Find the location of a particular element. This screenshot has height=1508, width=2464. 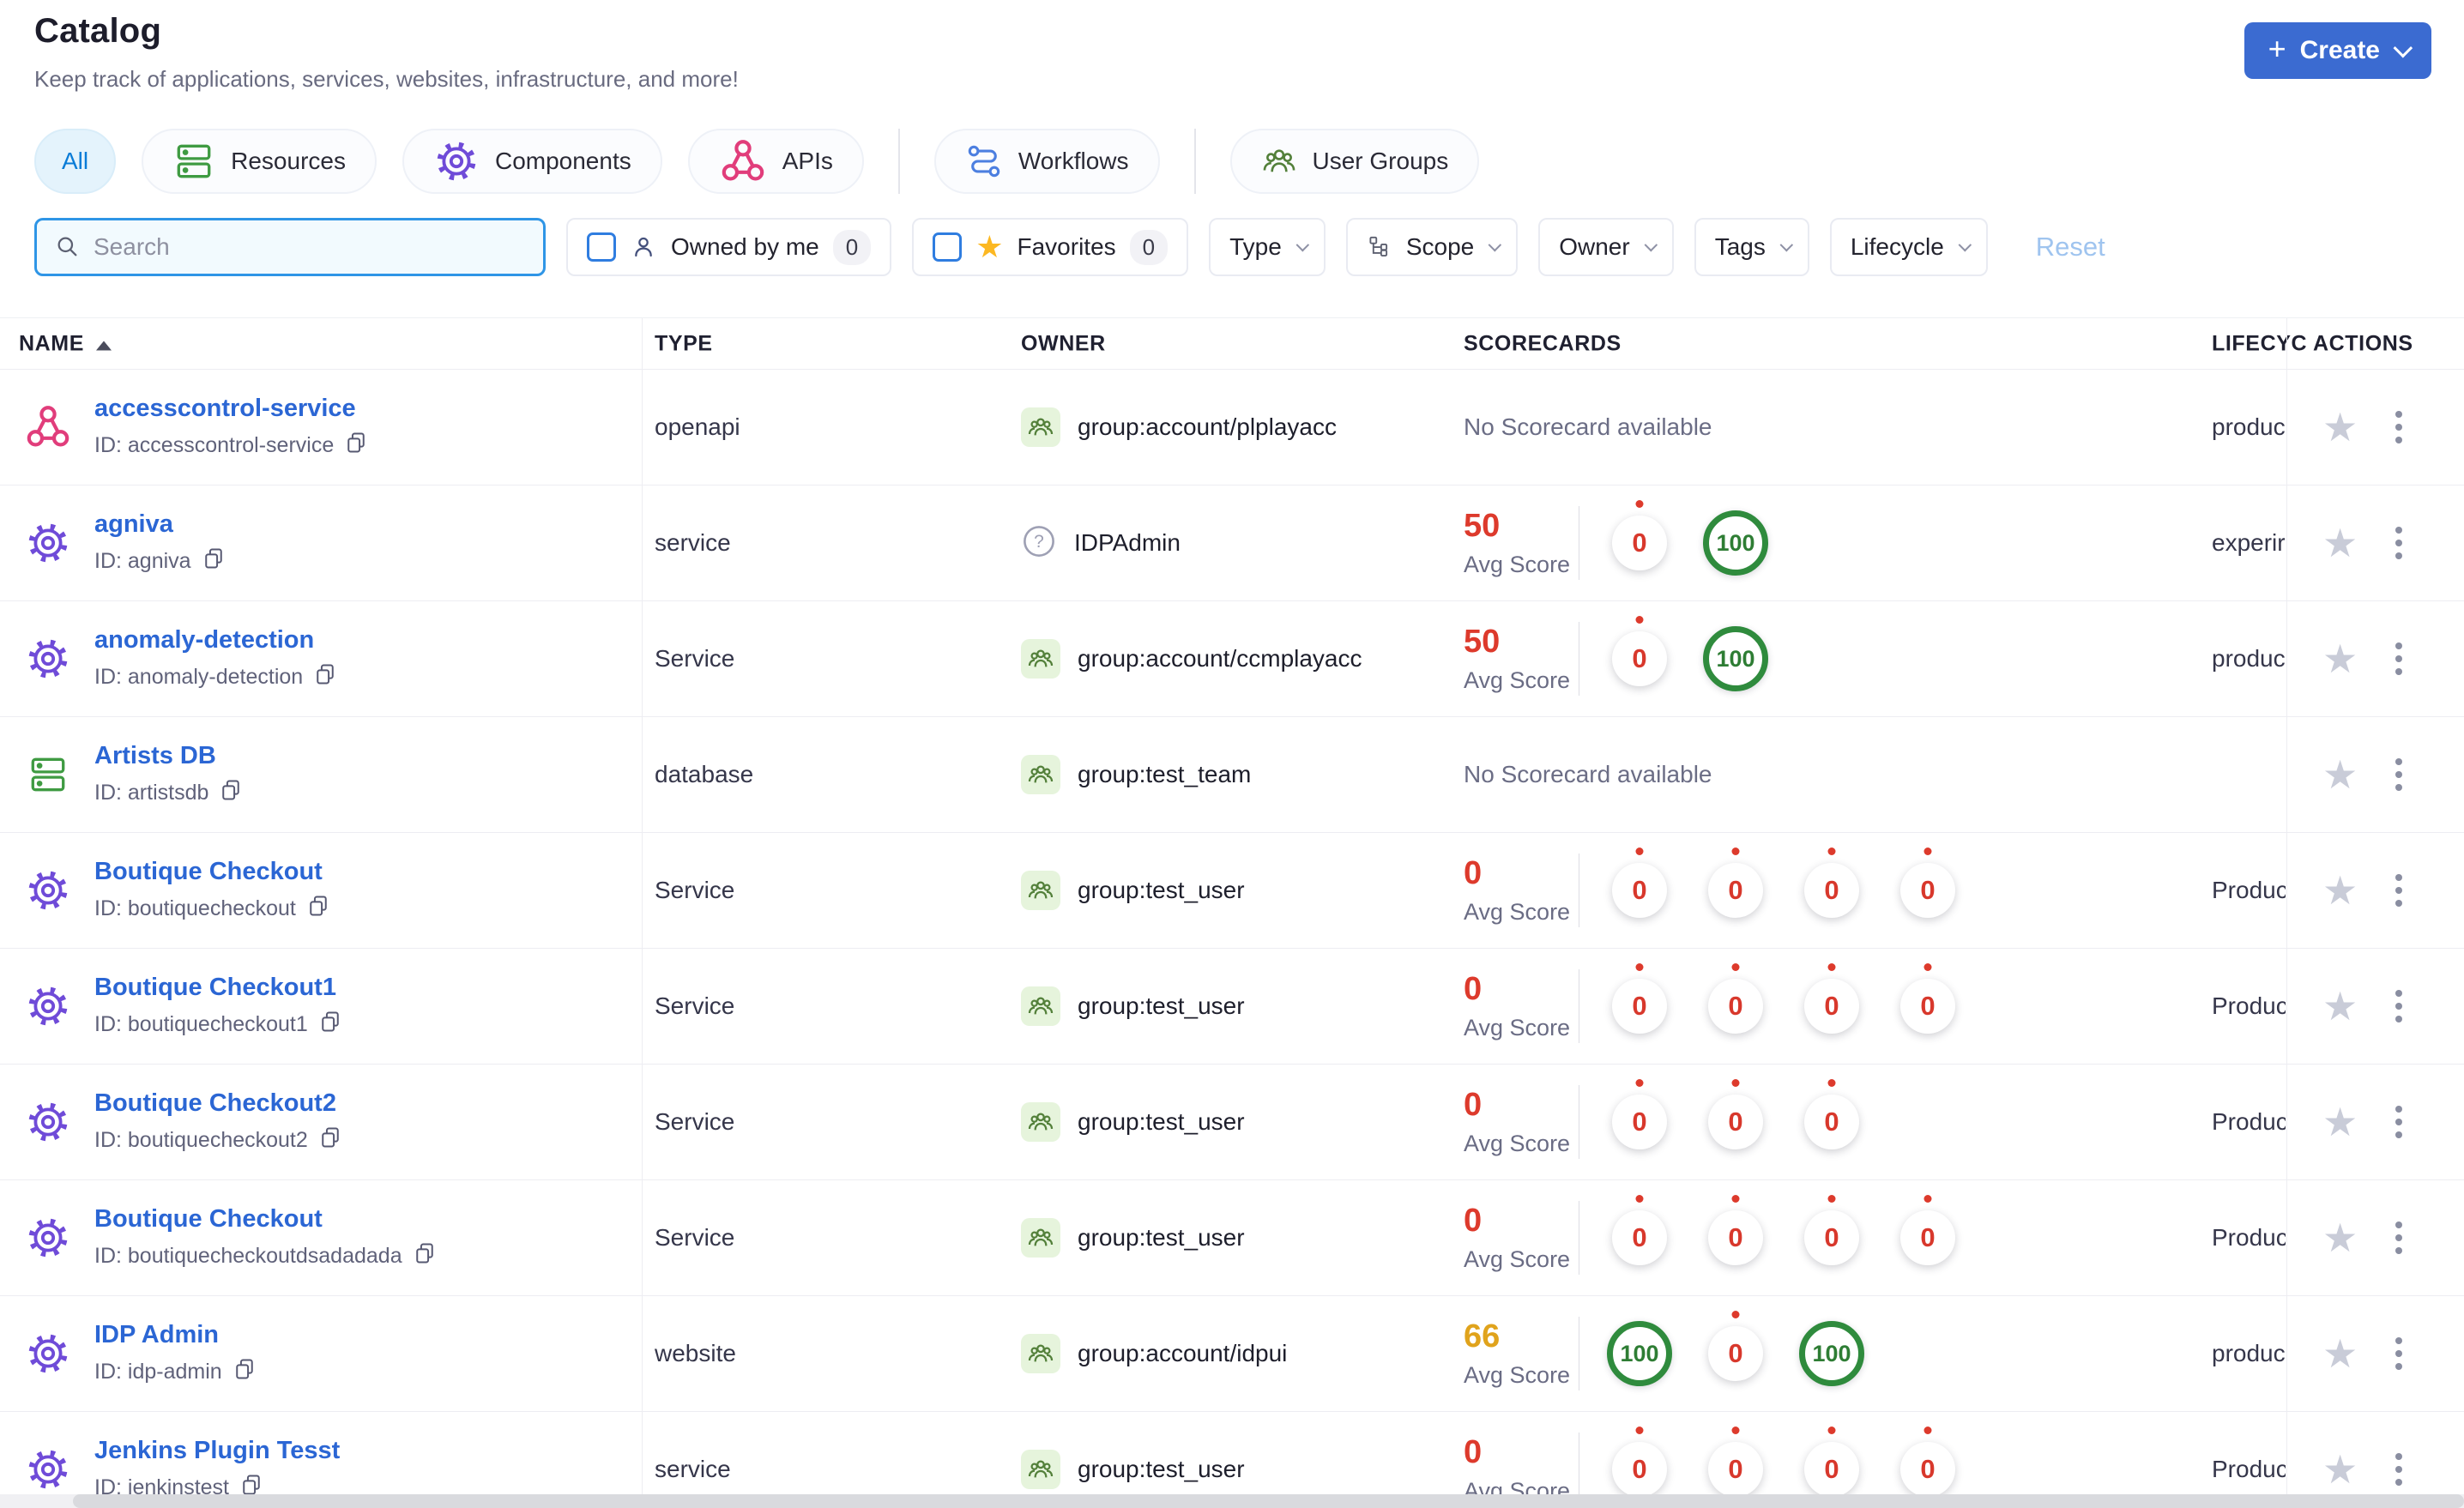

favorites-filter: ★ Favorites 0 is located at coordinates (1050, 247).